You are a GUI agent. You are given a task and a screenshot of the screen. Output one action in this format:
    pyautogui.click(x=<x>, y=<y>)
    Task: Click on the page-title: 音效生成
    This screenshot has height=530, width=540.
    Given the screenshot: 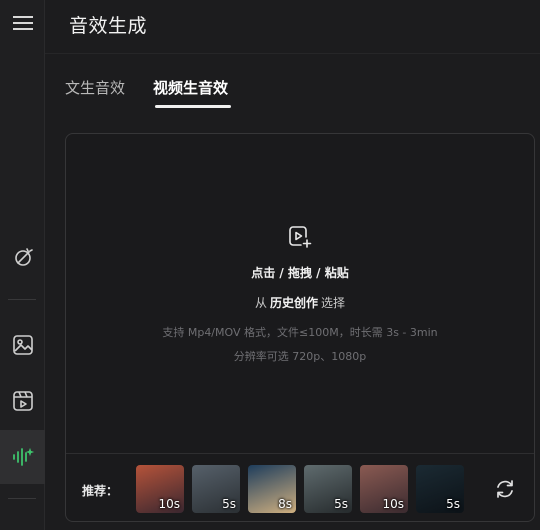 What is the action you would take?
    pyautogui.click(x=108, y=26)
    